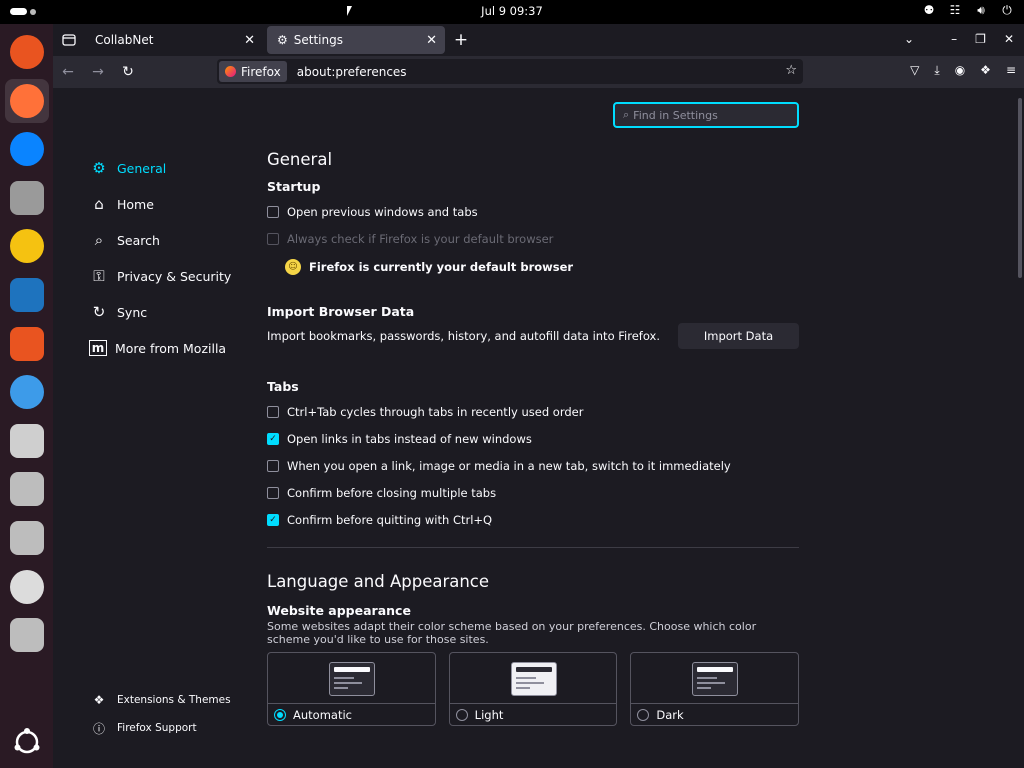 The height and width of the screenshot is (768, 1024). What do you see at coordinates (273, 238) in the screenshot?
I see `checkbox-disabled` at bounding box center [273, 238].